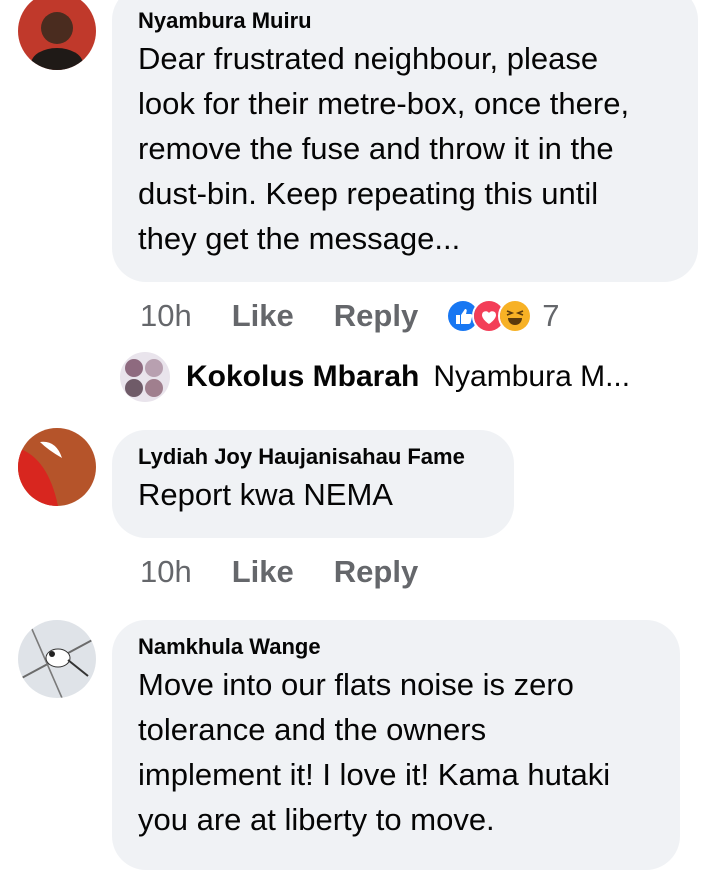 This screenshot has height=870, width=720. I want to click on comment-text-line: tolerance and the owners, so click(312, 729).